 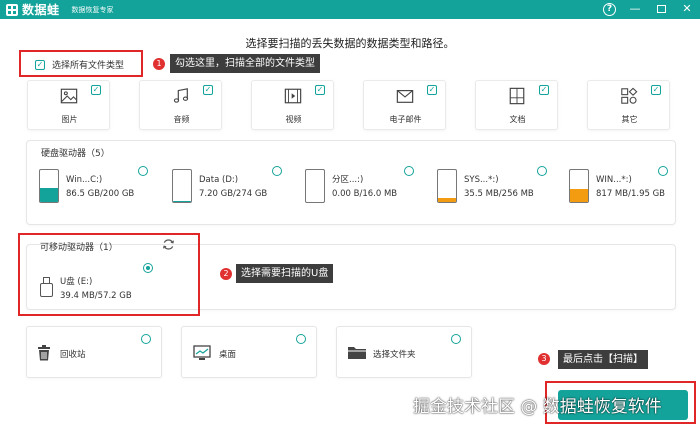 What do you see at coordinates (357, 353) in the screenshot?
I see `folder-icon` at bounding box center [357, 353].